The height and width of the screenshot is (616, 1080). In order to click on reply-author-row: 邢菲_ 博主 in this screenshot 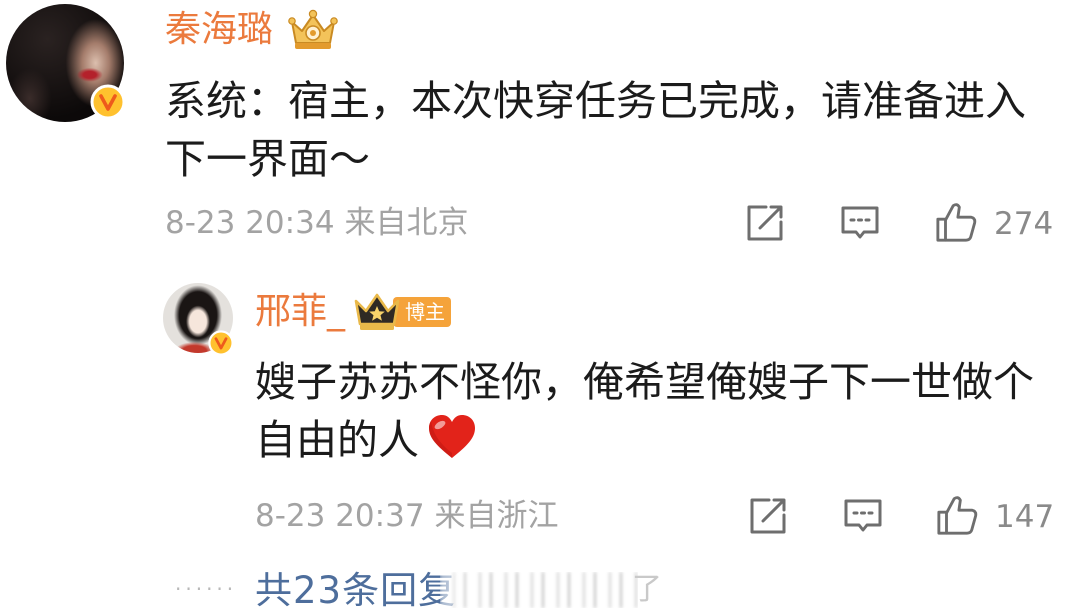, I will do `click(353, 312)`.